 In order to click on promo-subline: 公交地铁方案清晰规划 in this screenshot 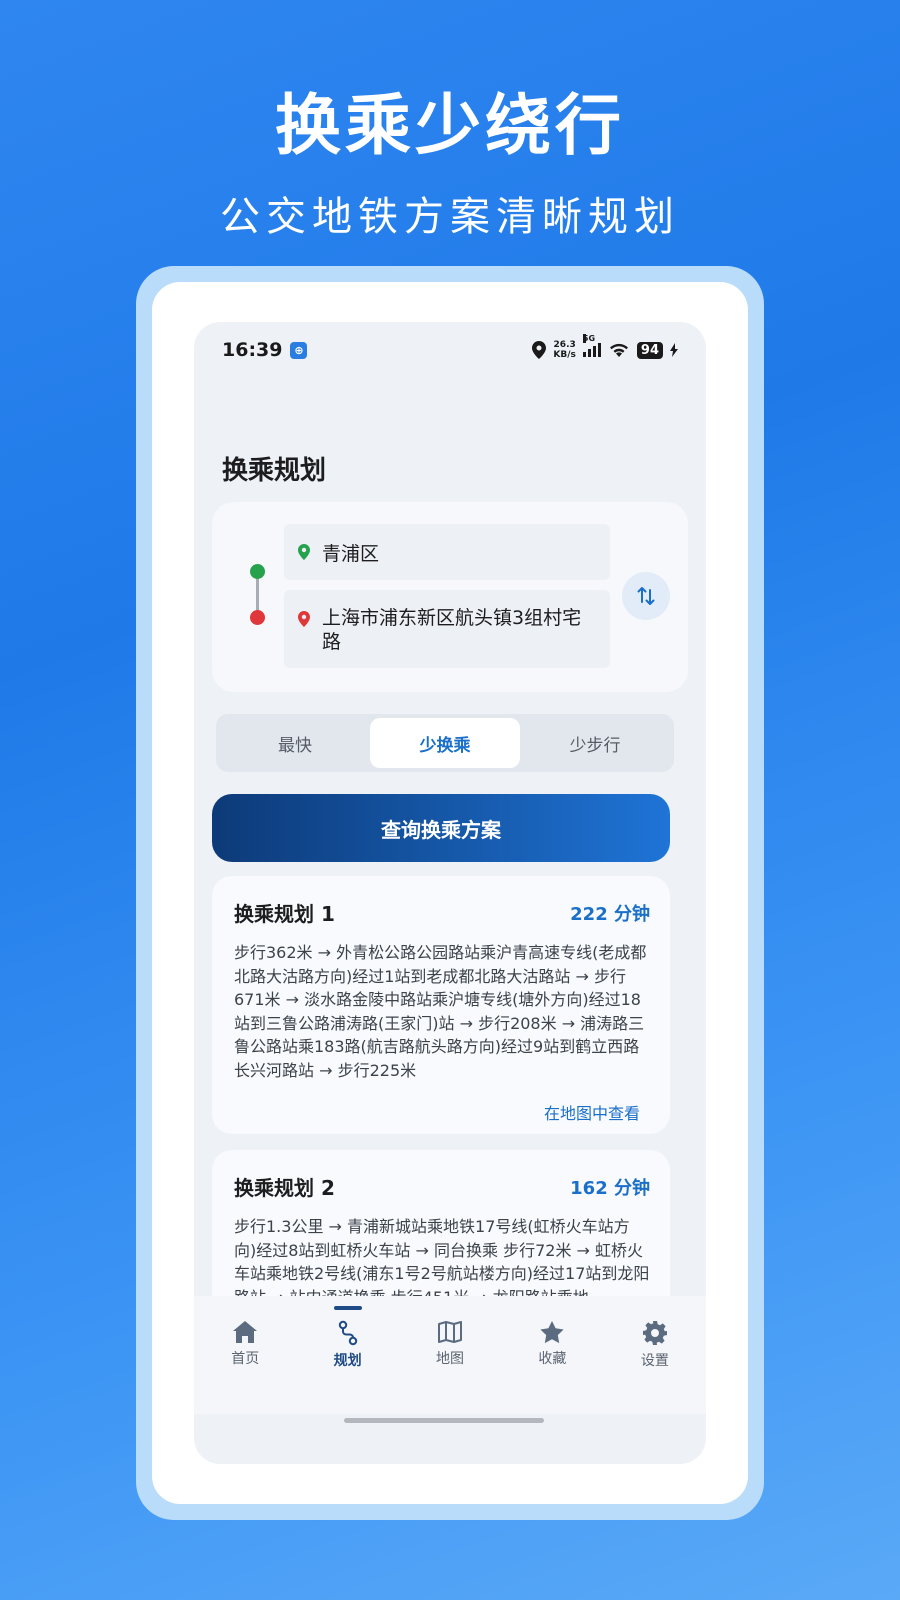, I will do `click(450, 217)`.